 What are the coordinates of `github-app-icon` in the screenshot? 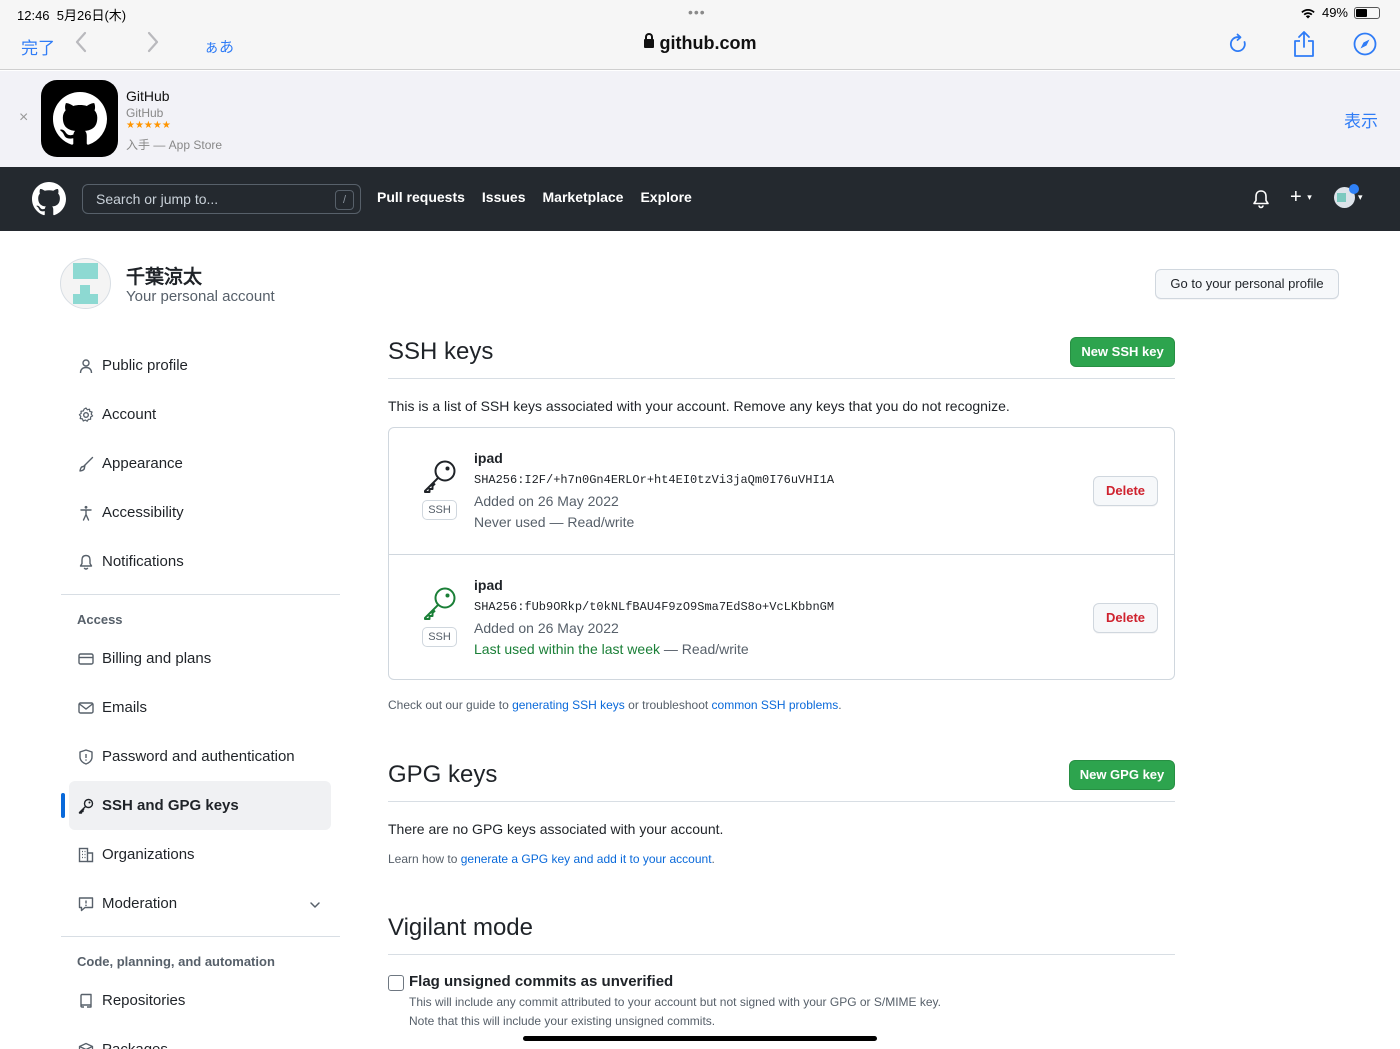 It's located at (79, 118).